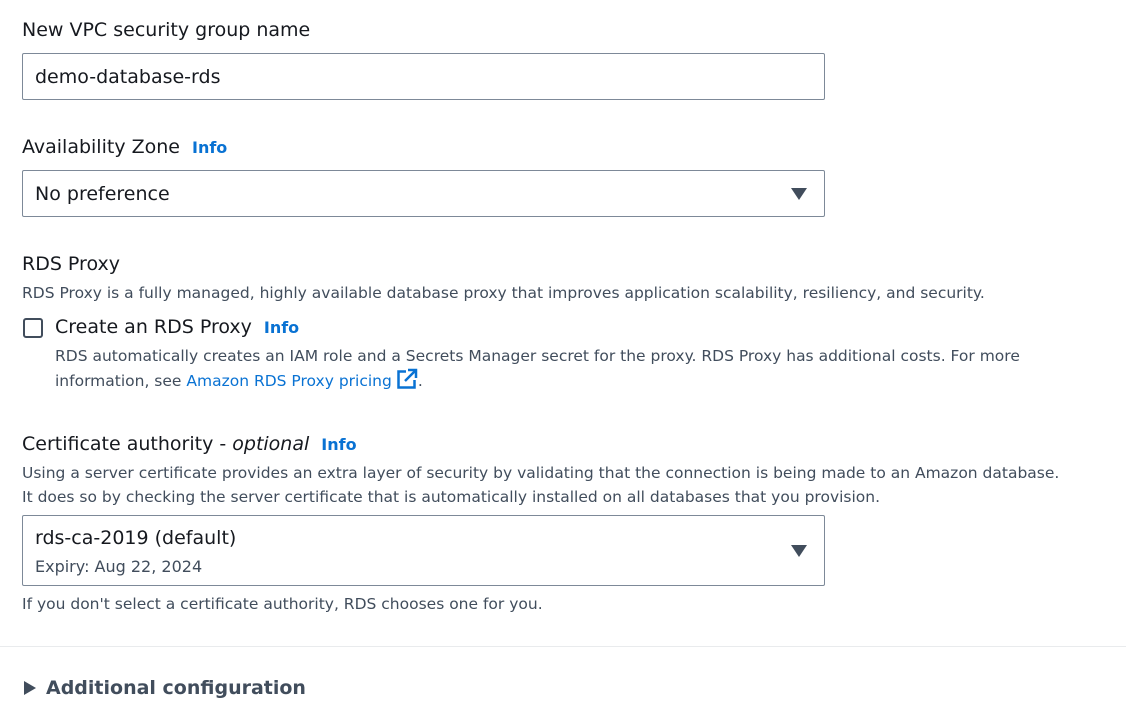  I want to click on security-group-name-input: demo-database-rds, so click(423, 76).